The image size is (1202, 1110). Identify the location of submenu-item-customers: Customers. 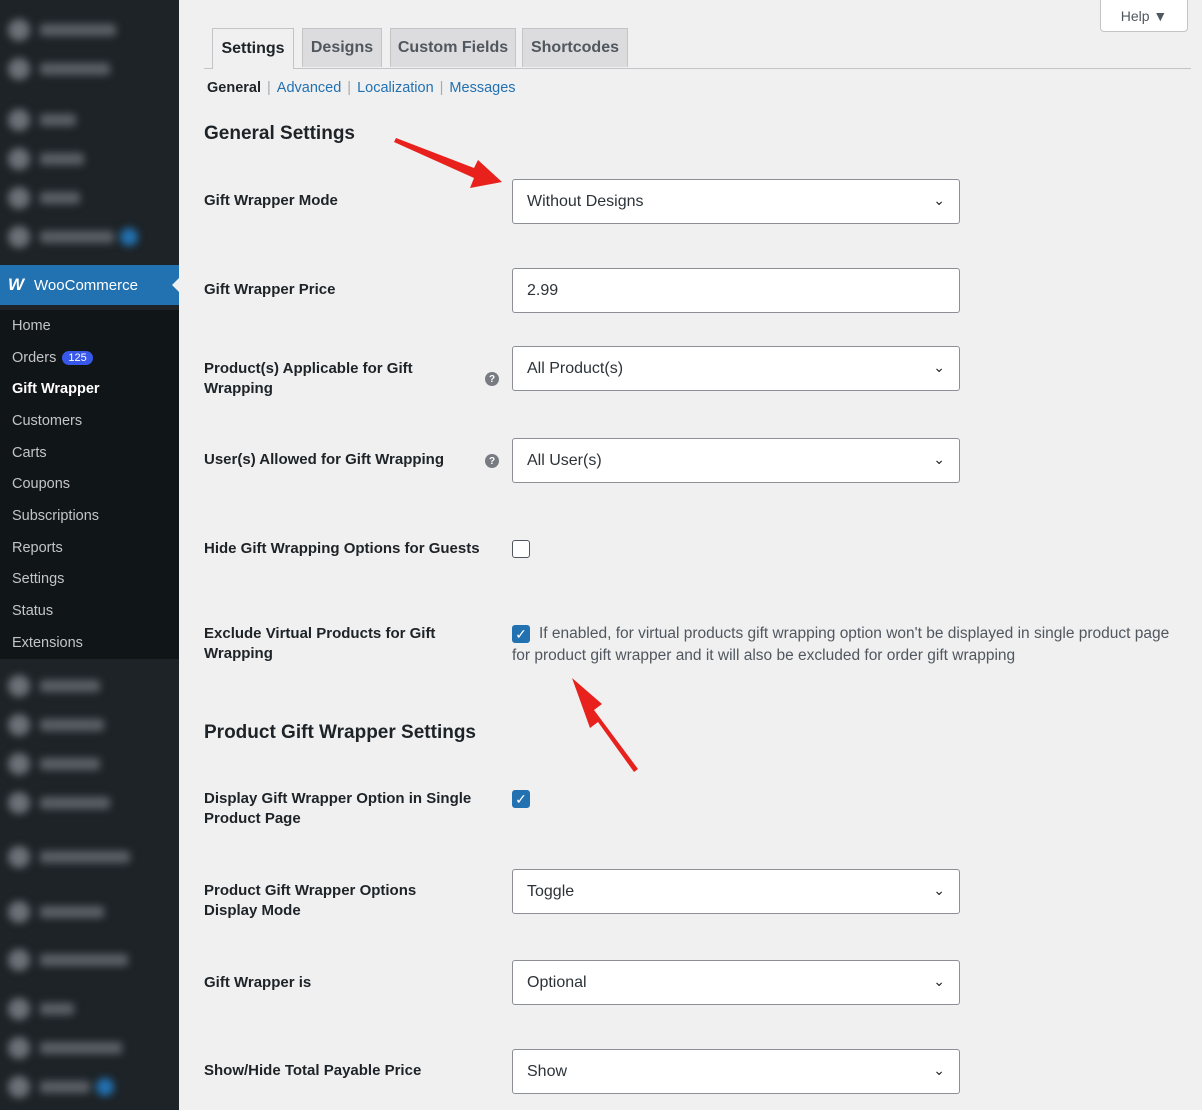
(89, 421).